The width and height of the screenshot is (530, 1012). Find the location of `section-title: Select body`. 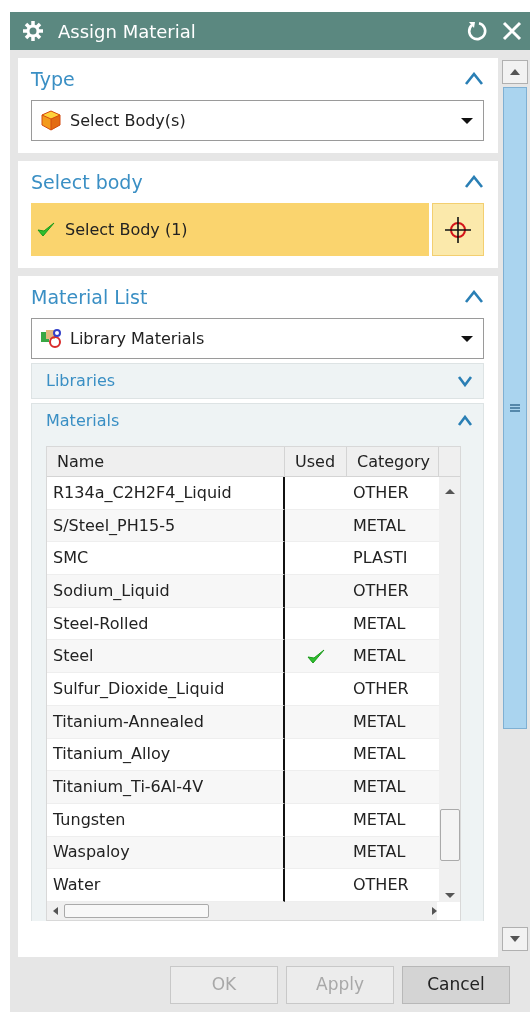

section-title: Select body is located at coordinates (87, 182).